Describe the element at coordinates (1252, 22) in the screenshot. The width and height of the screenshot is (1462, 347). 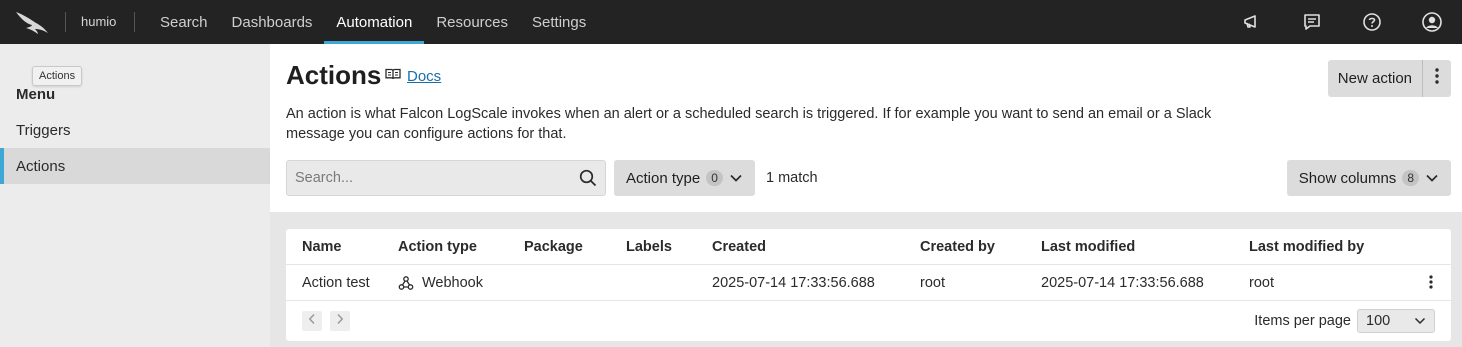
I see `megaphone-icon` at that location.